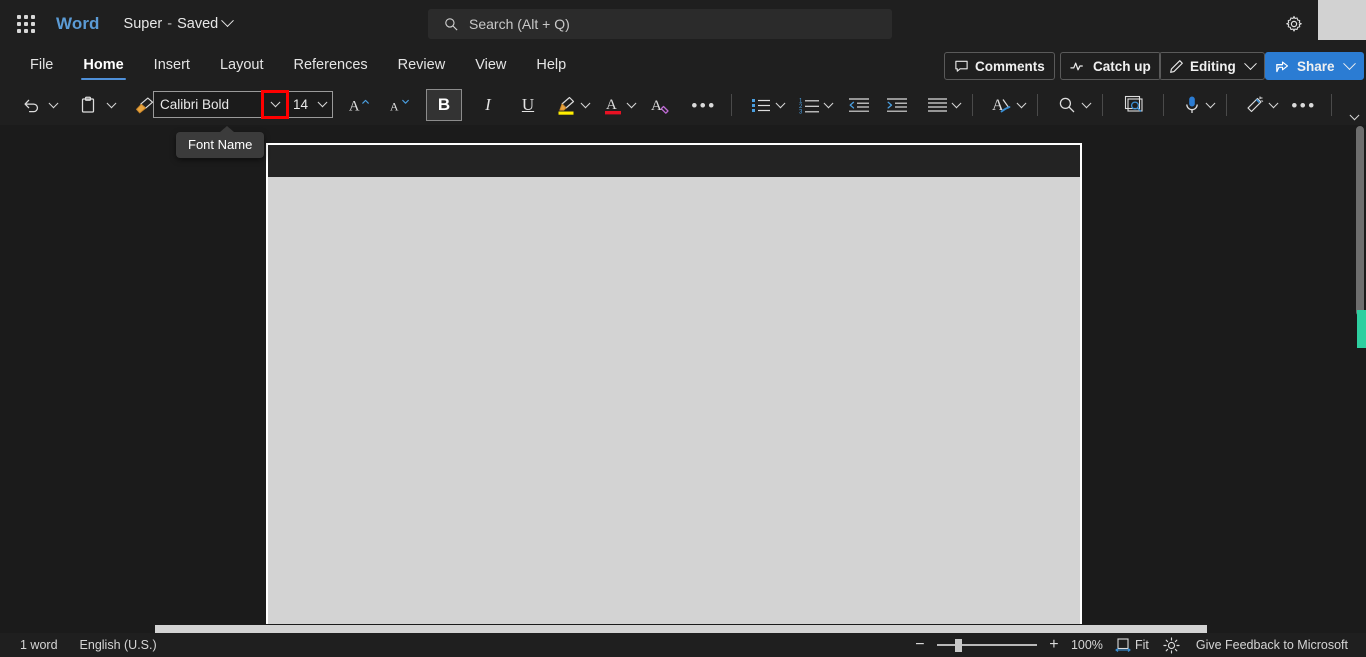 The width and height of the screenshot is (1366, 657). I want to click on increase-indent-button, so click(897, 105).